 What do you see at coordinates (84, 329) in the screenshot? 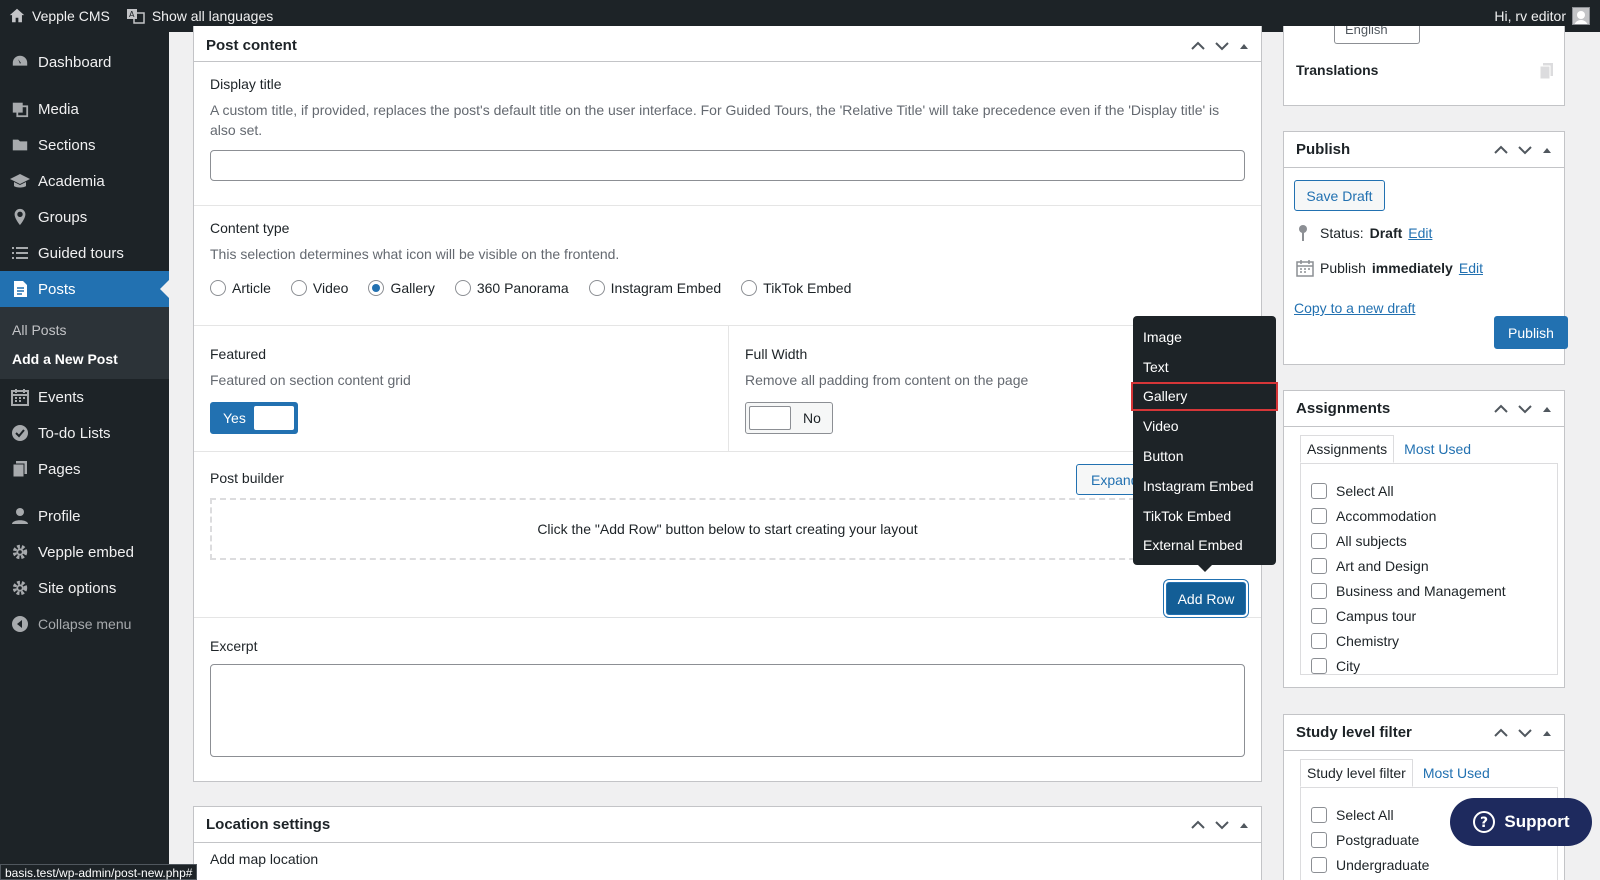
I see `submenu-all-posts: All Posts` at bounding box center [84, 329].